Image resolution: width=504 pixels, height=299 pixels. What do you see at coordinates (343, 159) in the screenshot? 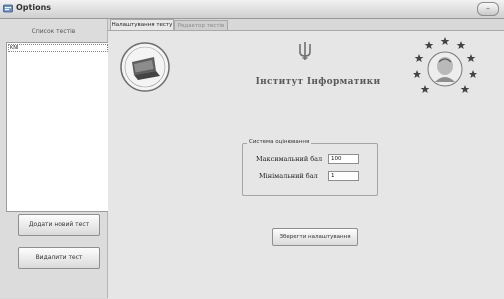
I see `max-score-input: 100` at bounding box center [343, 159].